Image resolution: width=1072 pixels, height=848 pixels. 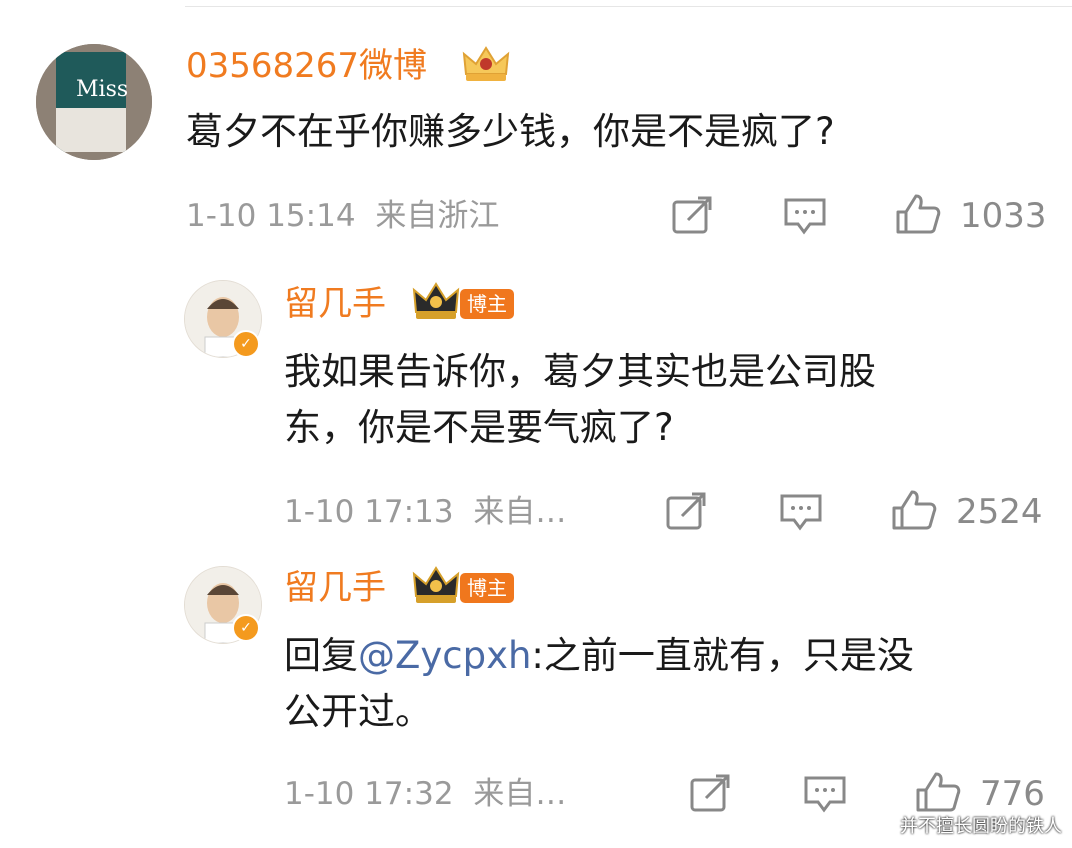 I want to click on like-count: 2524, so click(x=999, y=512).